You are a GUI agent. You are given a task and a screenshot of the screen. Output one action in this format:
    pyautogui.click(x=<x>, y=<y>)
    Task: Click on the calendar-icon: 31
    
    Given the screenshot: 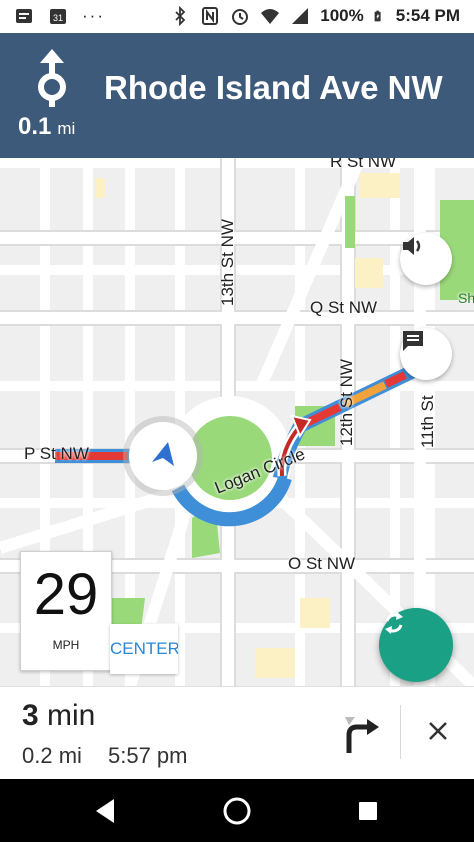 What is the action you would take?
    pyautogui.click(x=58, y=16)
    